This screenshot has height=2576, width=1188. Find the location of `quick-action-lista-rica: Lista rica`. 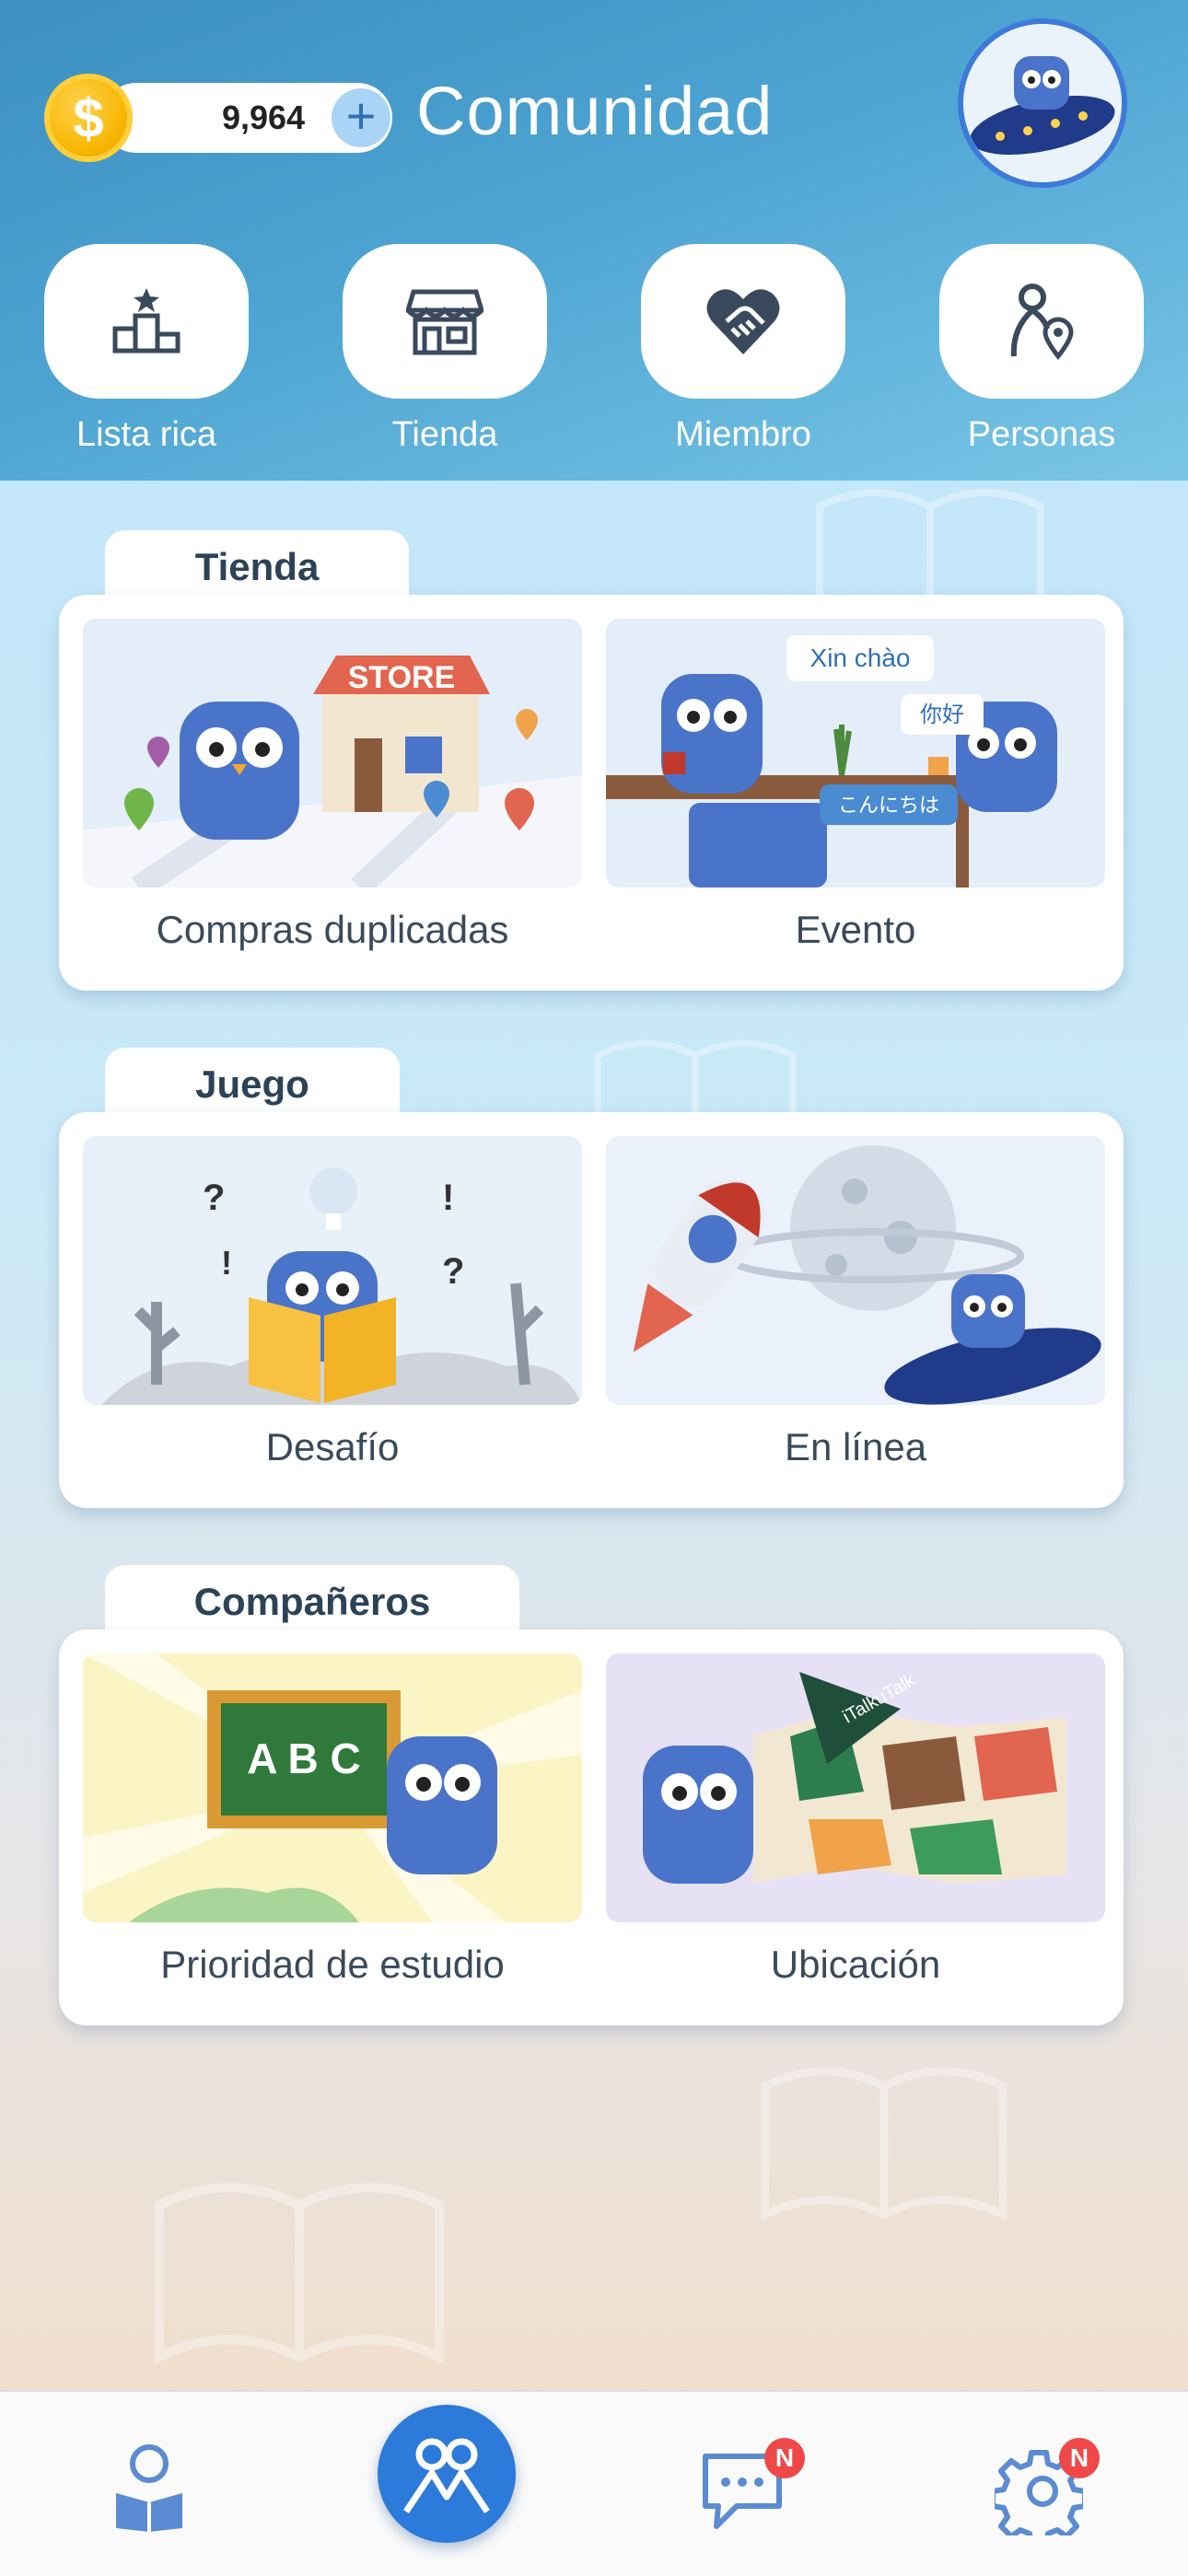

quick-action-lista-rica: Lista rica is located at coordinates (146, 349).